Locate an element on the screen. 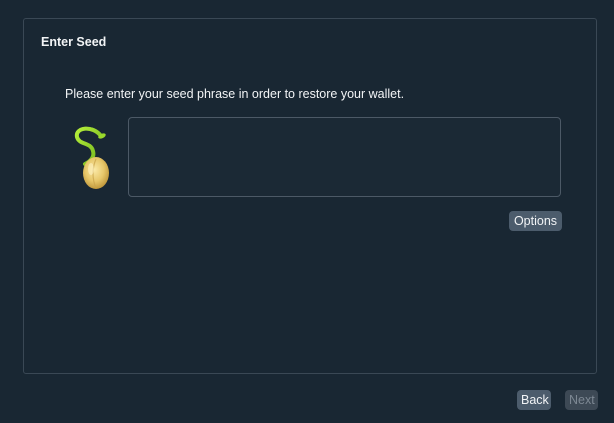 Image resolution: width=614 pixels, height=423 pixels. sprouting-seed-icon is located at coordinates (91, 157).